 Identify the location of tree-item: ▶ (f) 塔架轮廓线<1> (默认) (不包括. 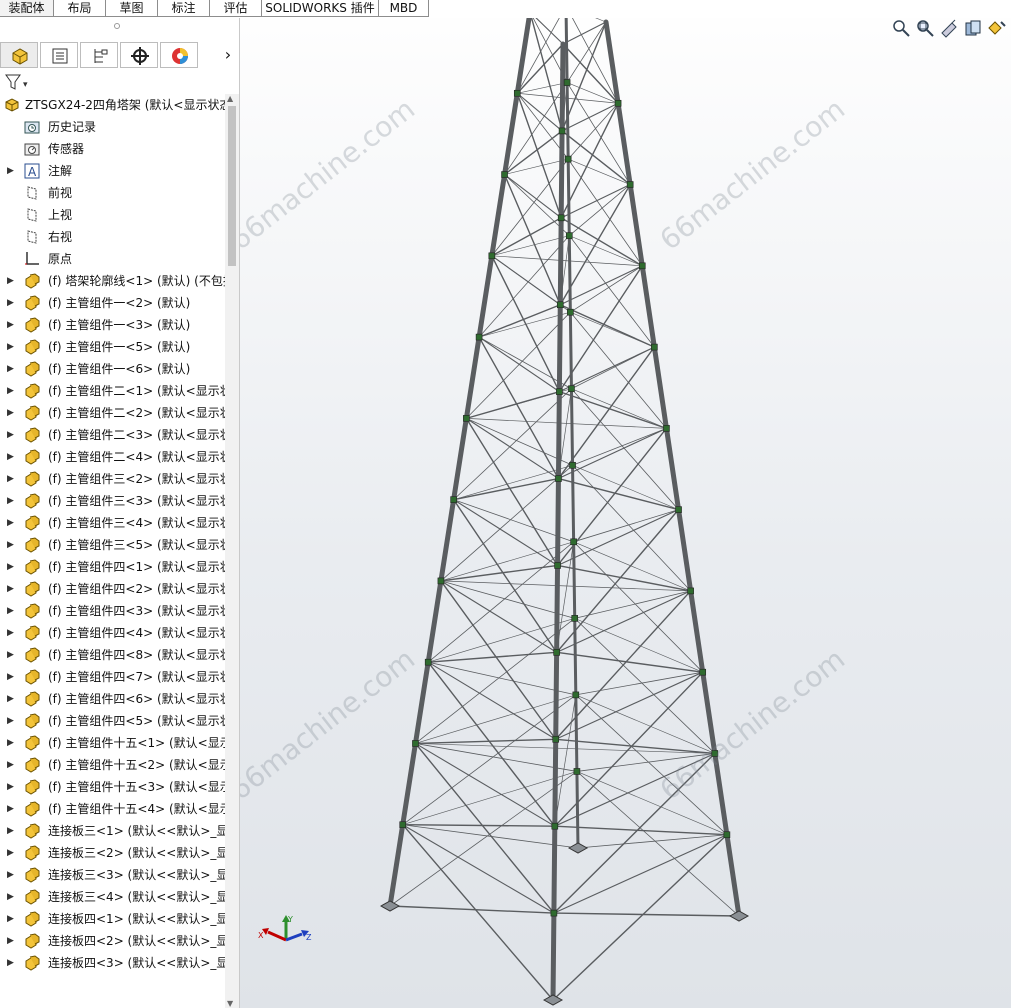
(113, 281).